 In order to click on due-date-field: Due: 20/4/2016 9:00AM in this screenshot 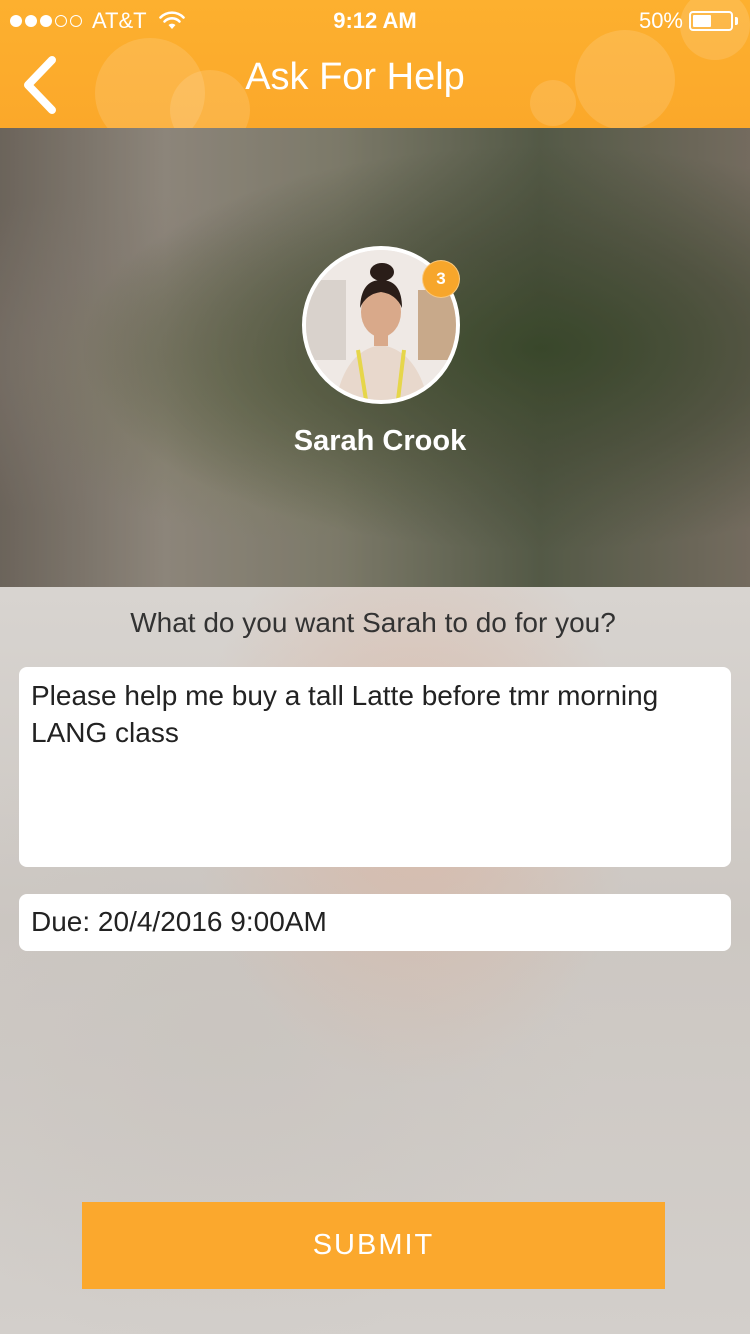, I will do `click(375, 922)`.